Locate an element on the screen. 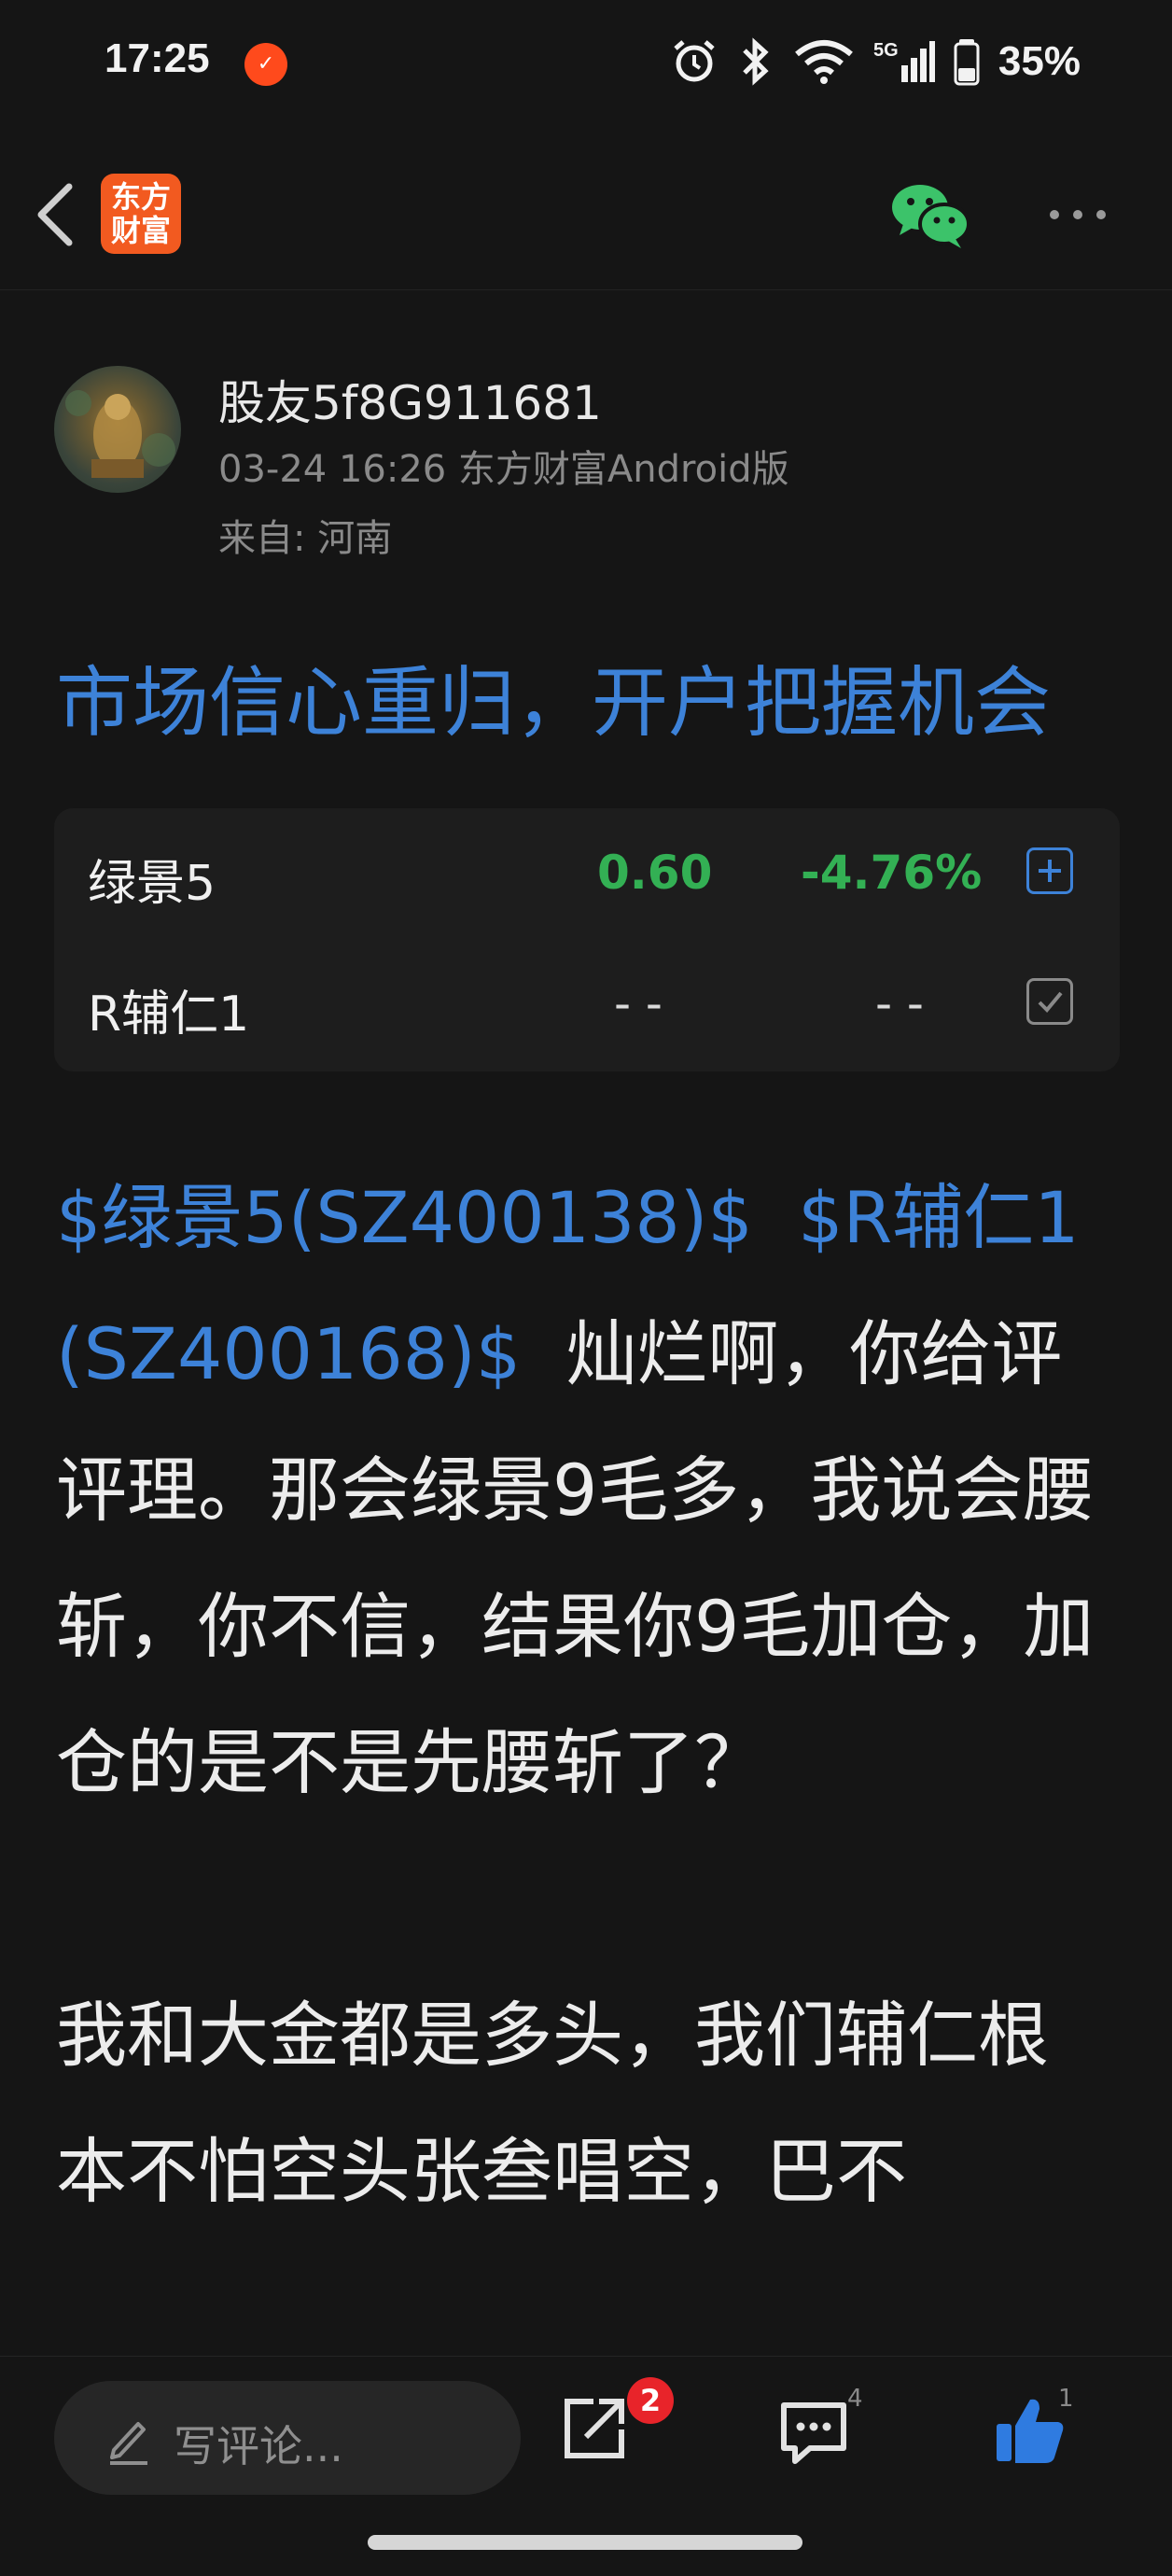 Image resolution: width=1172 pixels, height=2576 pixels. svg-text: 5G is located at coordinates (886, 50).